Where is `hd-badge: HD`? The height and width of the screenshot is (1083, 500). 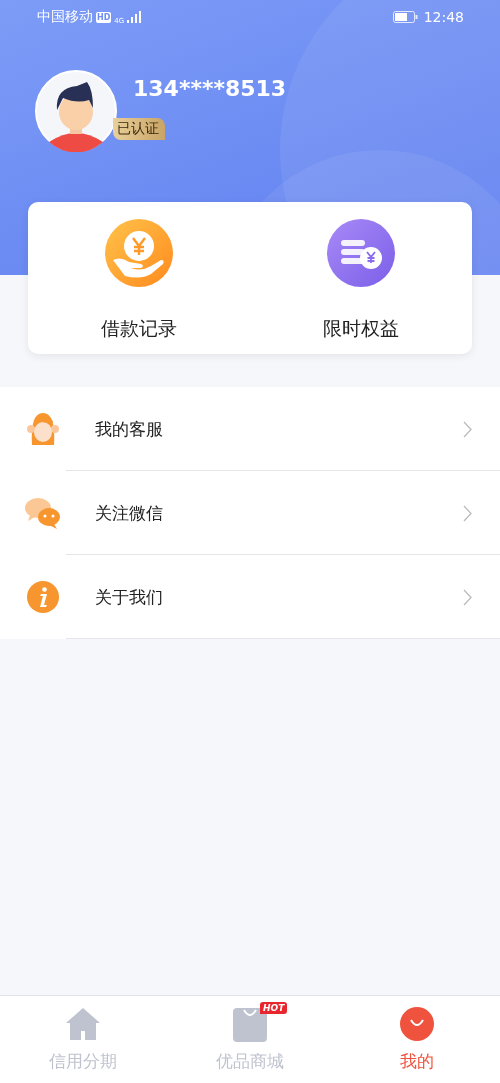 hd-badge: HD is located at coordinates (104, 17).